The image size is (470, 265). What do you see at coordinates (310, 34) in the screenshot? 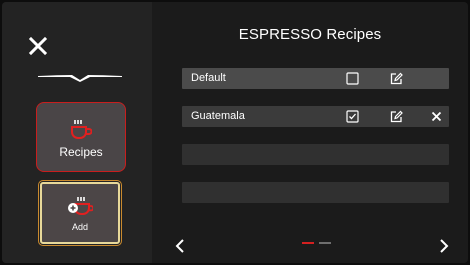
I see `page-title: ESPRESSO Recipes` at bounding box center [310, 34].